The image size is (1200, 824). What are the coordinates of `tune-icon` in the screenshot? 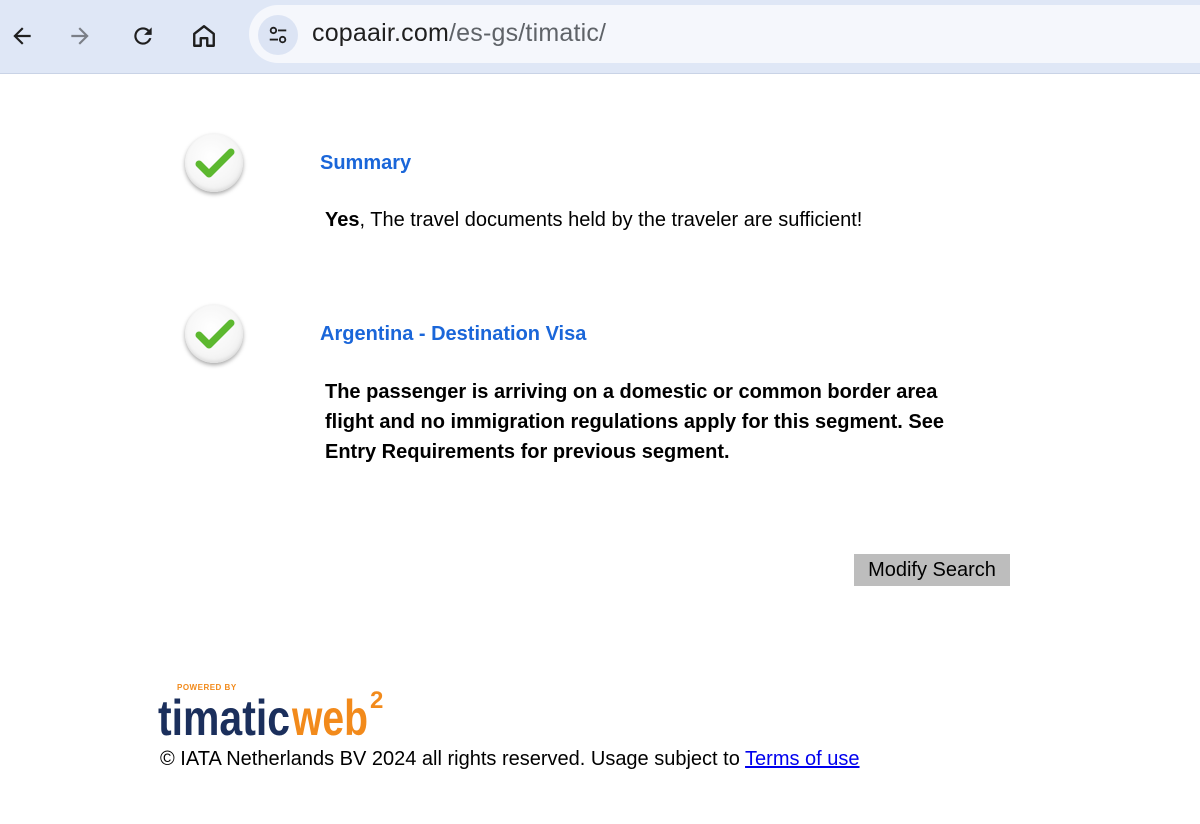 It's located at (278, 35).